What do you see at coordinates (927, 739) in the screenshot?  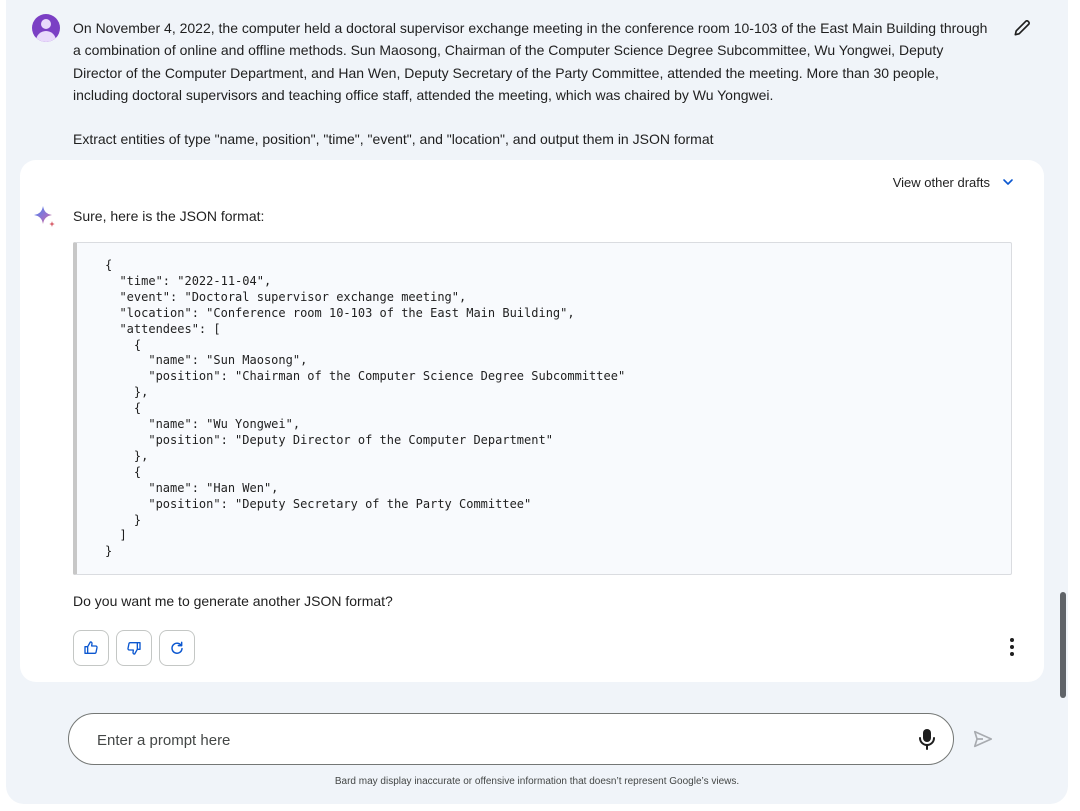 I see `mic-icon` at bounding box center [927, 739].